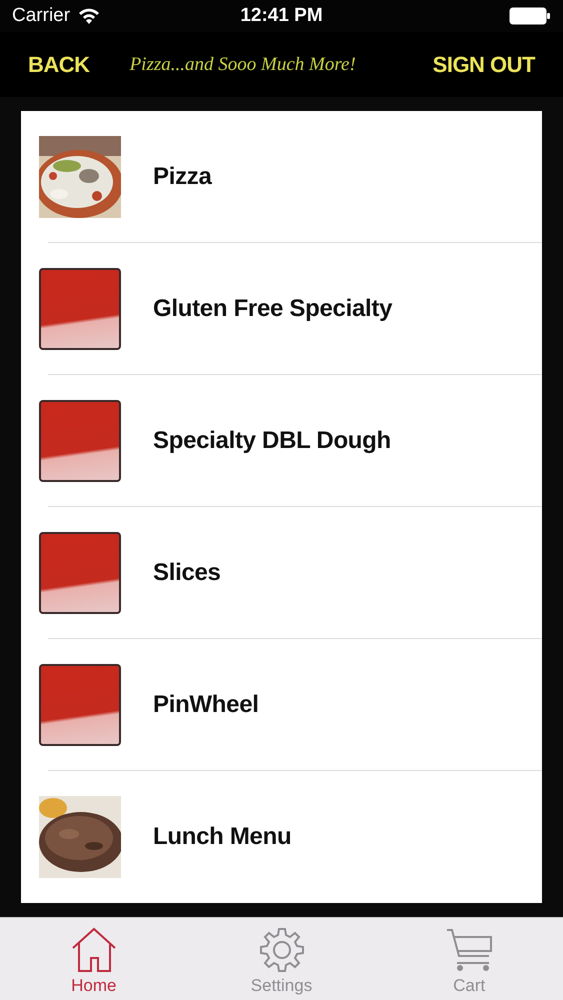  Describe the element at coordinates (187, 573) in the screenshot. I see `menu-item: Slices` at that location.